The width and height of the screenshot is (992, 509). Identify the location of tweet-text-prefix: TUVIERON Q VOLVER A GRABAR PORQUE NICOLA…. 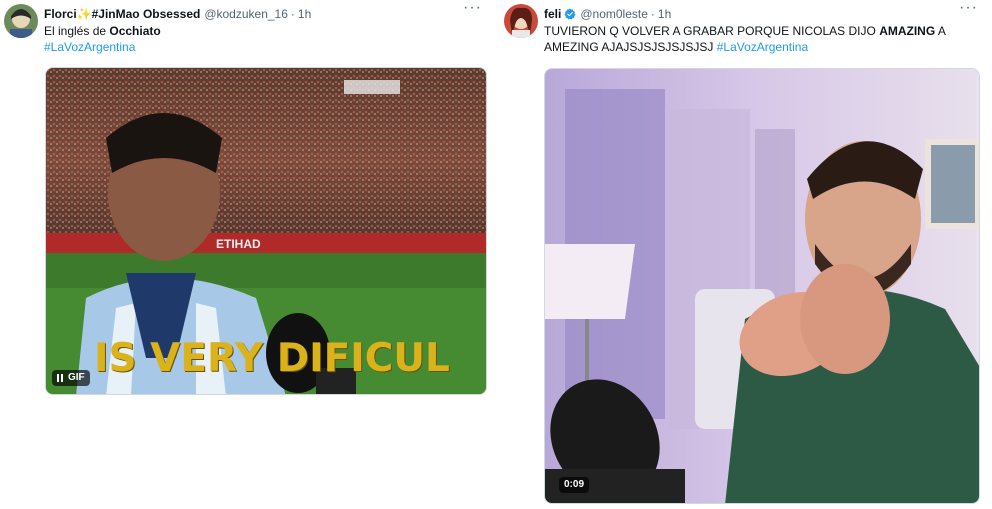
(712, 31).